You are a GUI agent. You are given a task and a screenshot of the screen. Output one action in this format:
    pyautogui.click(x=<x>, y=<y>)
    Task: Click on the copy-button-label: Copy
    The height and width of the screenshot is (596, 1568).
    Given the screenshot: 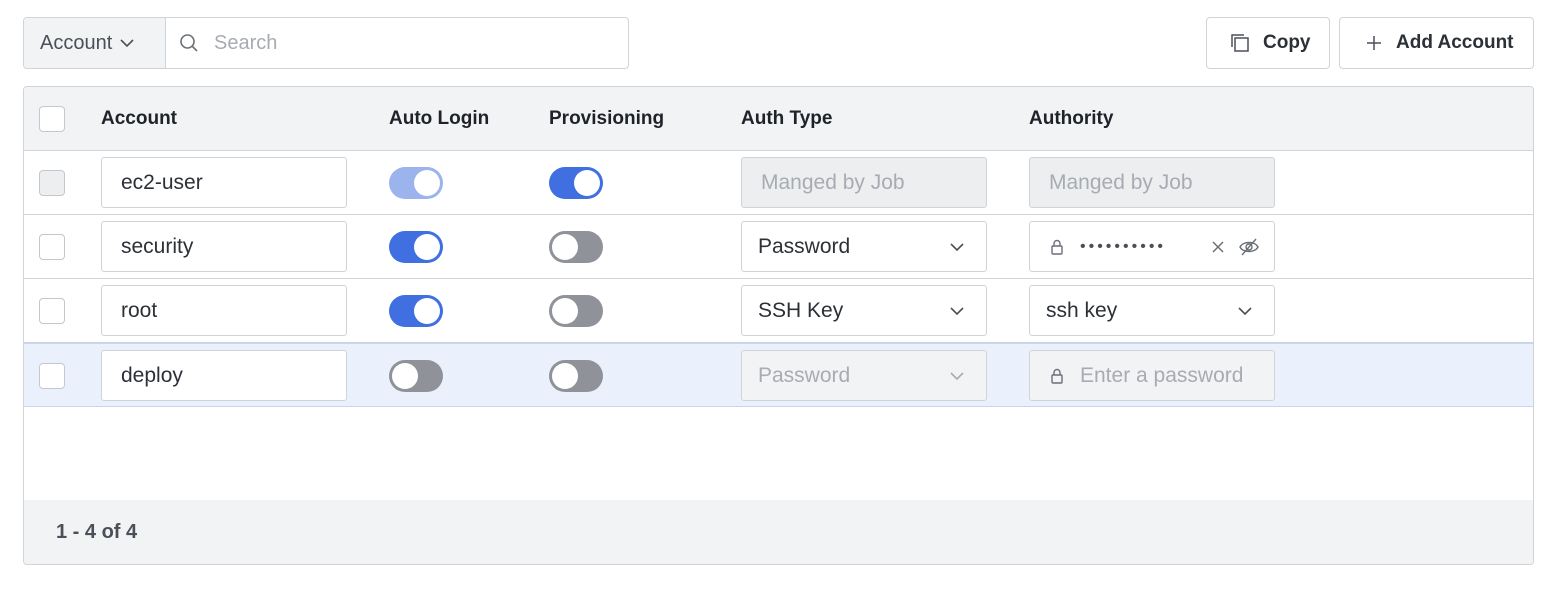 What is the action you would take?
    pyautogui.click(x=1287, y=42)
    